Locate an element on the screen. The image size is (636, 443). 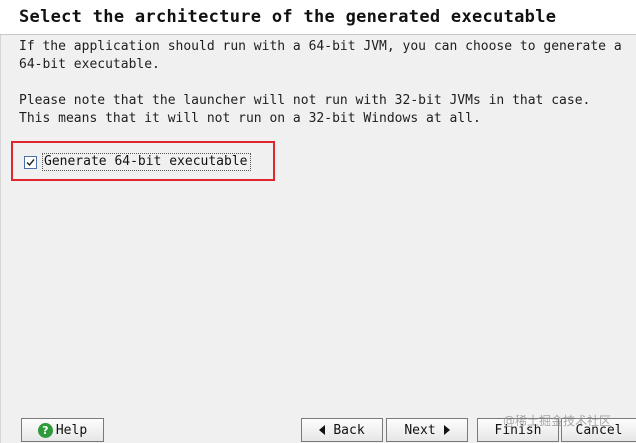
checkmark-icon is located at coordinates (30, 162).